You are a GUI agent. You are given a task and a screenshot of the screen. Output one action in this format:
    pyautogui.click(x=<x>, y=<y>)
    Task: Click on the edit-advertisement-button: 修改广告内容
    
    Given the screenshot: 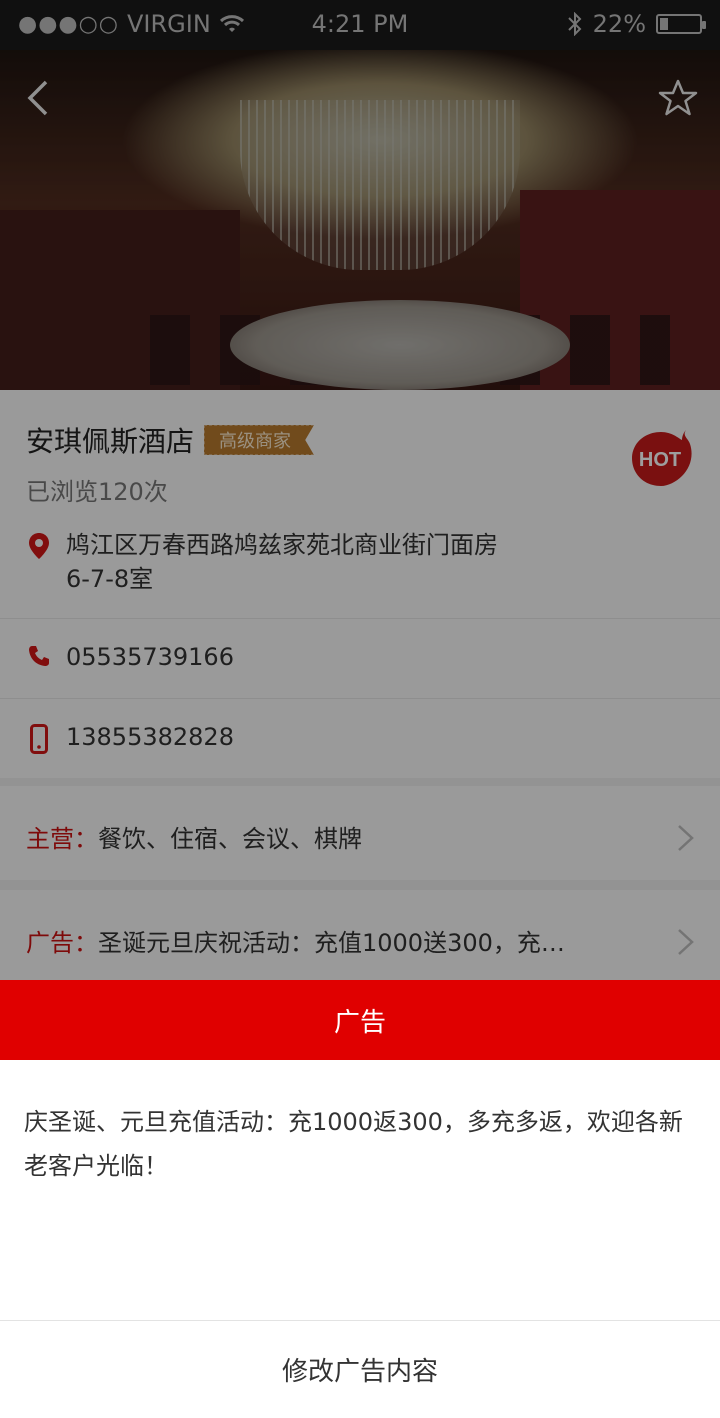 What is the action you would take?
    pyautogui.click(x=360, y=1369)
    